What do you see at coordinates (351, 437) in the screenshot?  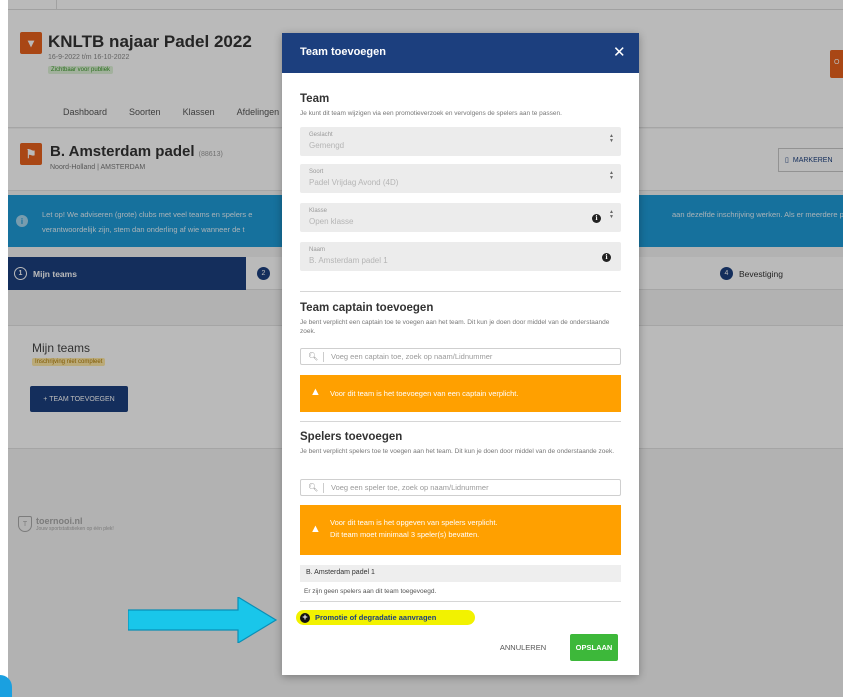 I see `players-section-title: Spelers toevoegen` at bounding box center [351, 437].